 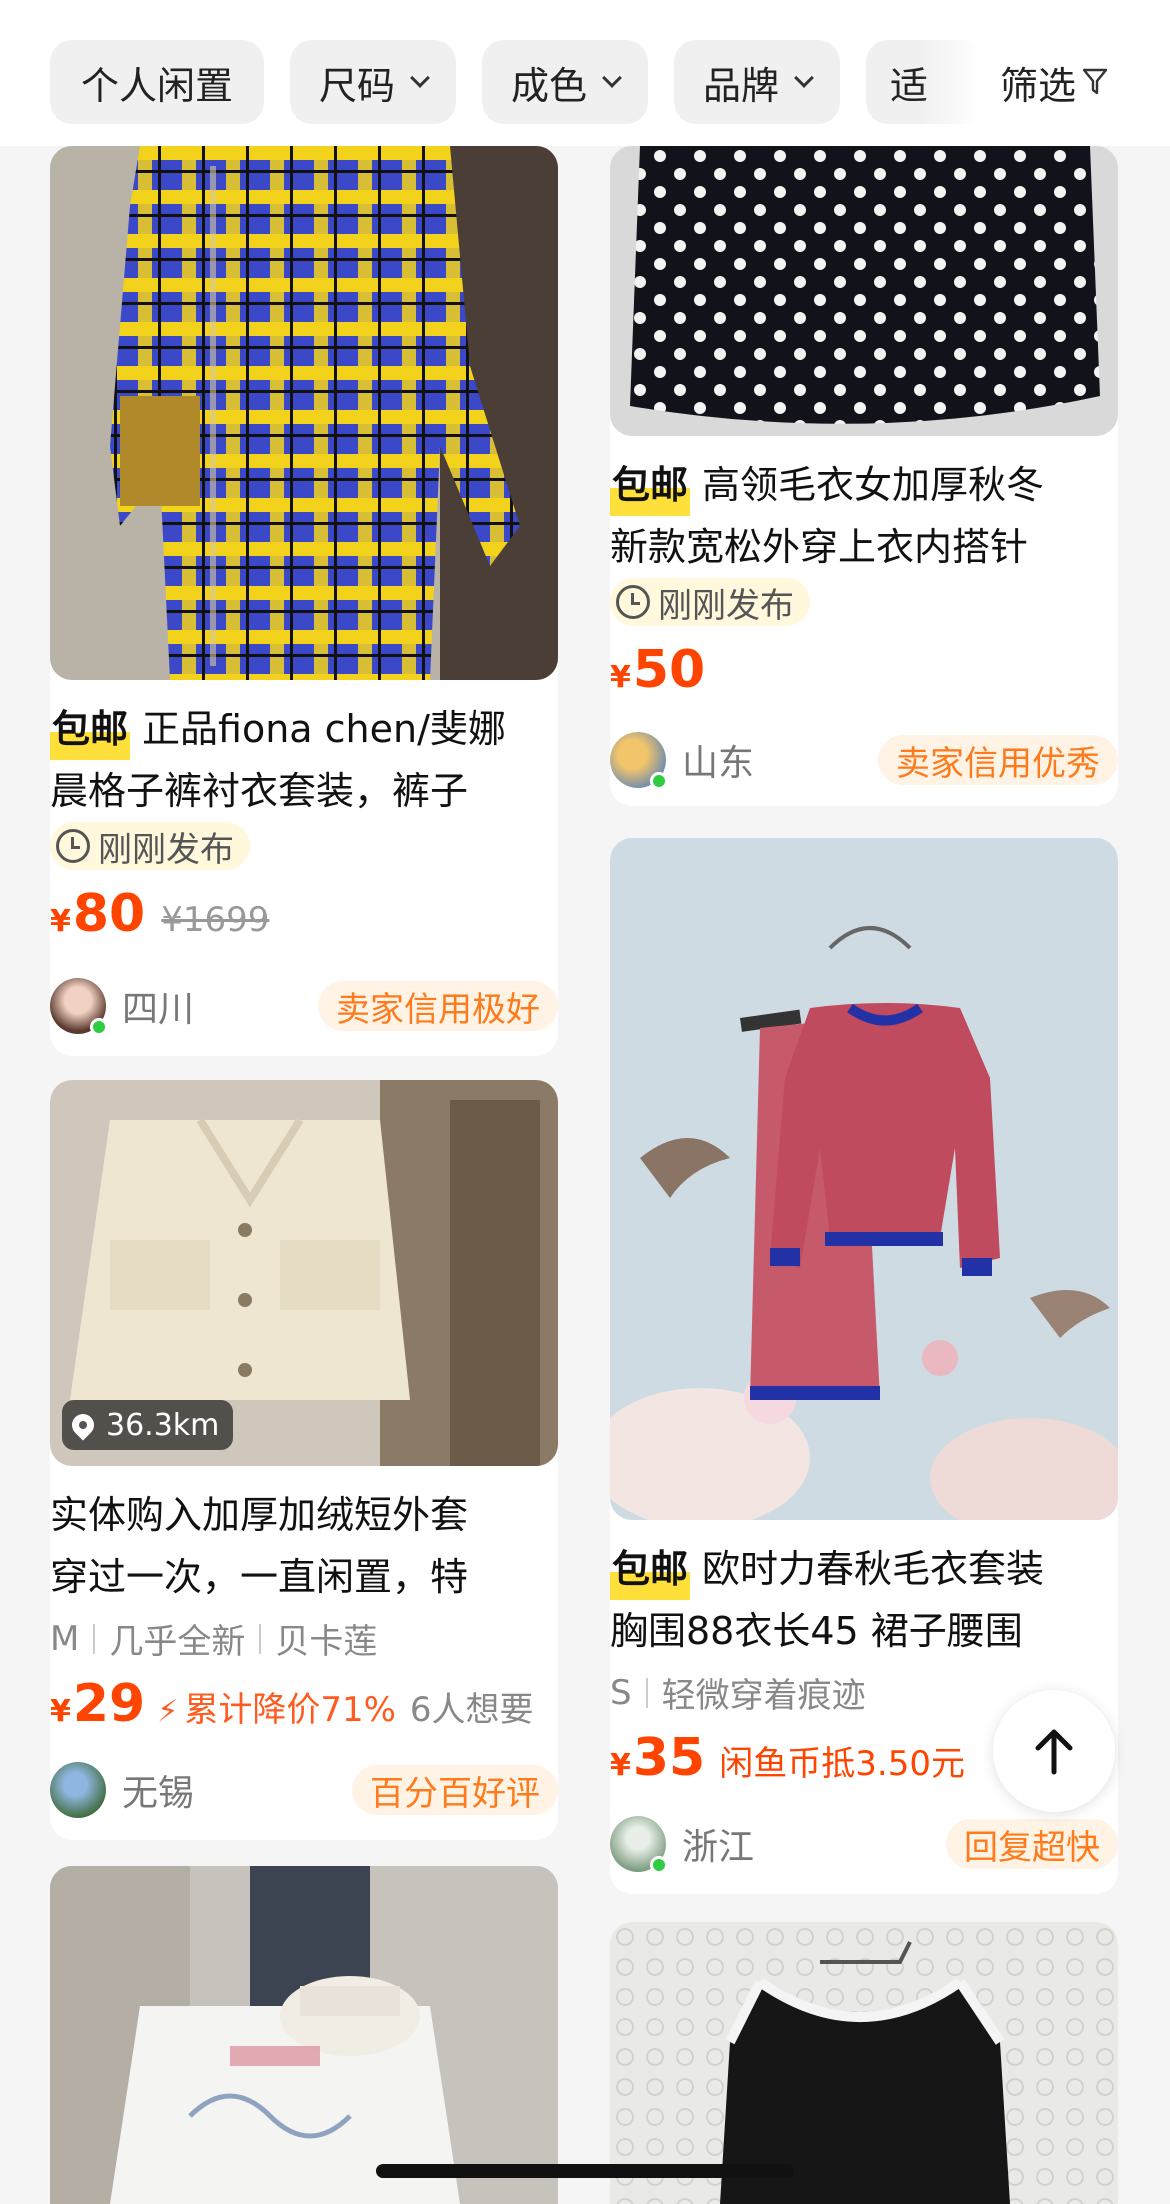 I want to click on title-line-2: 穿过一次，一直闲置，特, so click(x=259, y=1577).